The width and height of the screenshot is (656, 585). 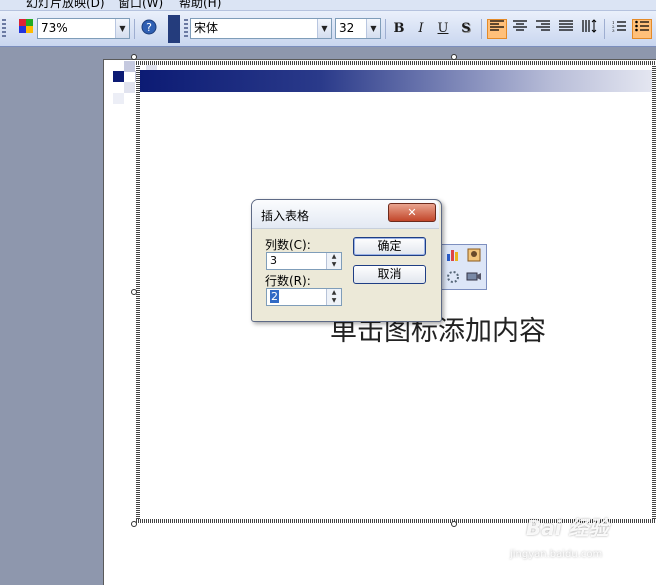 I want to click on columns-spinner: 3 ▲ ▼, so click(x=304, y=261).